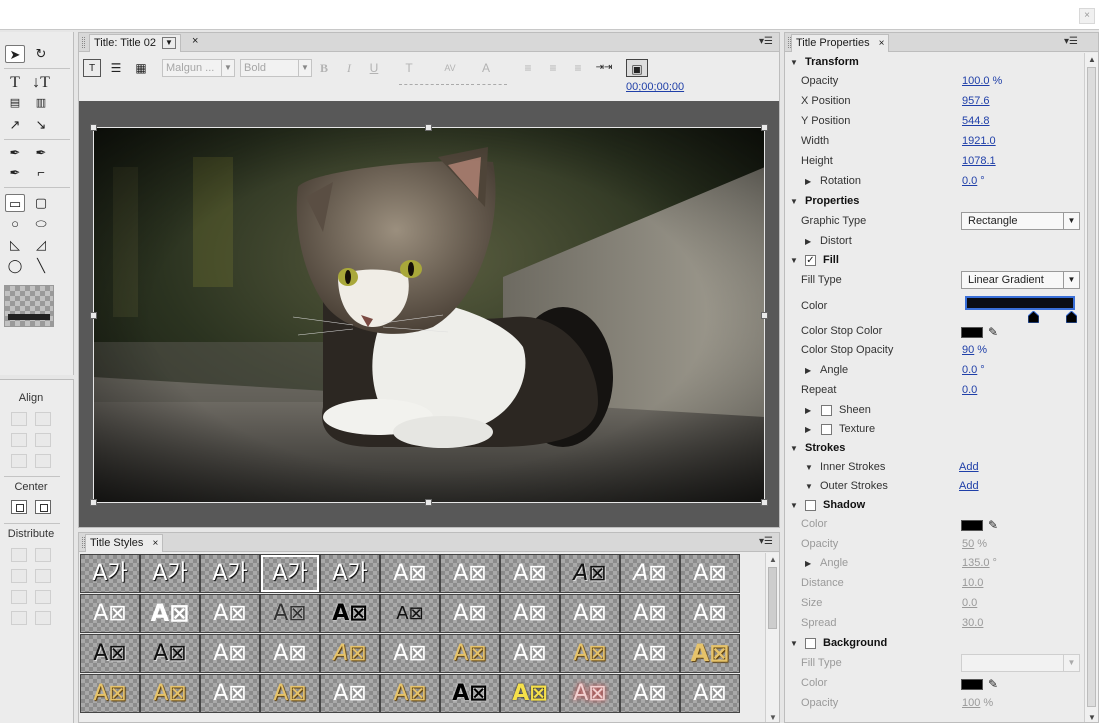 The image size is (1099, 723). Describe the element at coordinates (15, 245) in the screenshot. I see `wedge-tool-icon: ◺` at that location.